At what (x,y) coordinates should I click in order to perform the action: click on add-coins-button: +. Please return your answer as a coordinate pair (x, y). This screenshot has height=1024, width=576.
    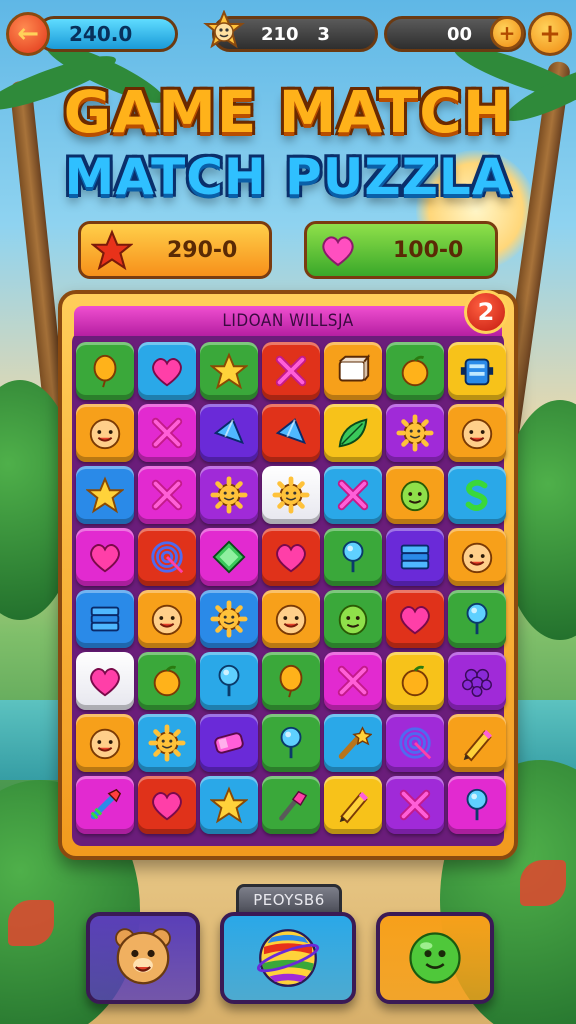
    Looking at the image, I should click on (550, 34).